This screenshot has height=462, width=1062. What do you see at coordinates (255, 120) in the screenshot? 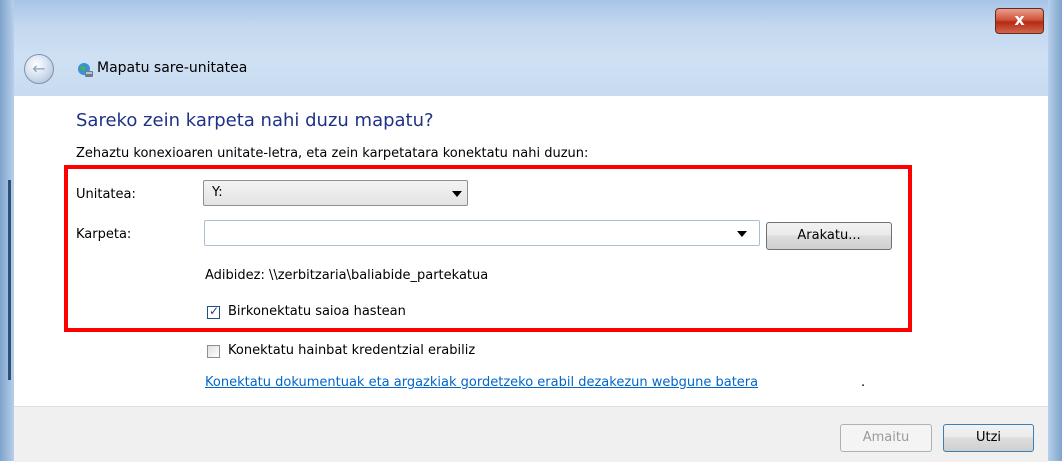
I see `page-heading: Sareko zein karpeta nahi duzu mapatu?` at bounding box center [255, 120].